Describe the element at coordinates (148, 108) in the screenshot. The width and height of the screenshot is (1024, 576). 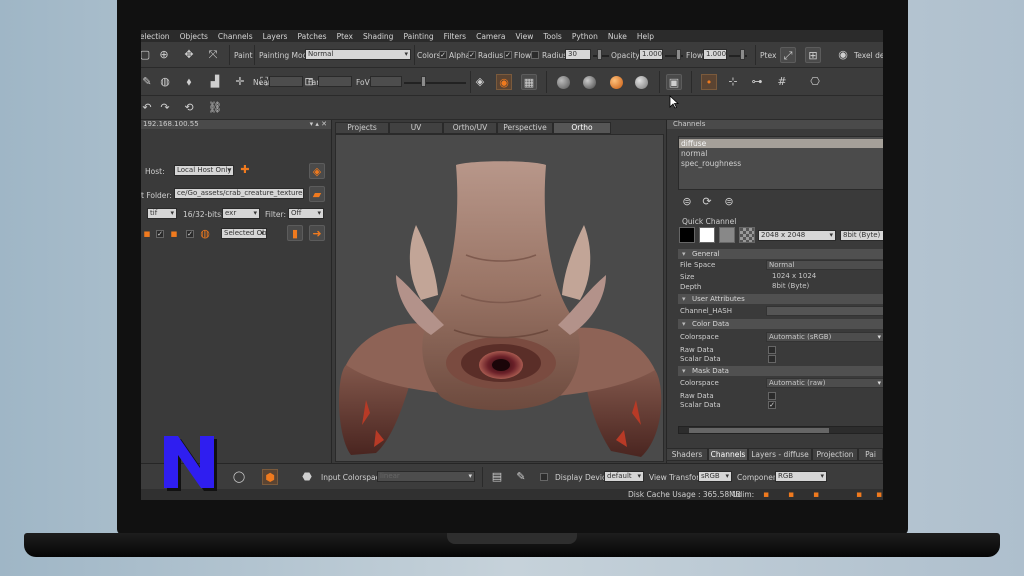
I see `undo-icon: ↶` at that location.